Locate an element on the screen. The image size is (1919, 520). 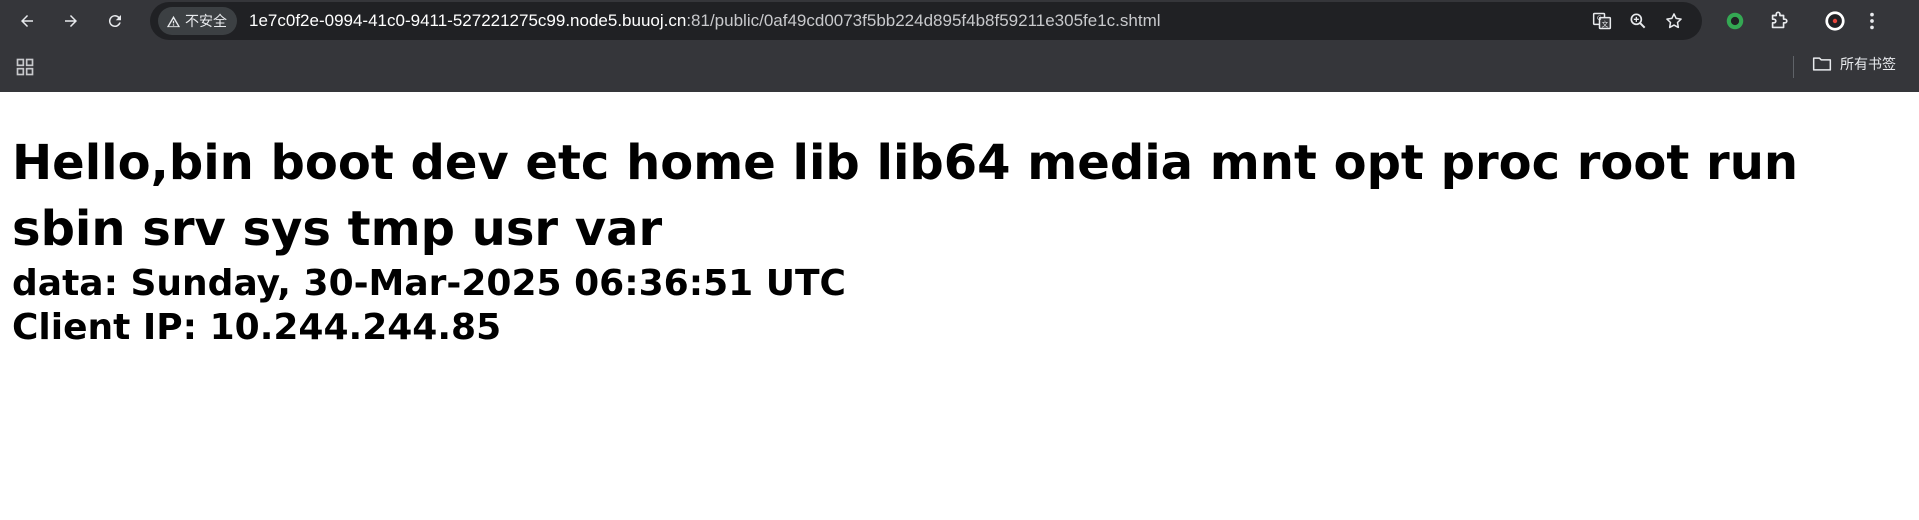
reload-icon is located at coordinates (114, 21).